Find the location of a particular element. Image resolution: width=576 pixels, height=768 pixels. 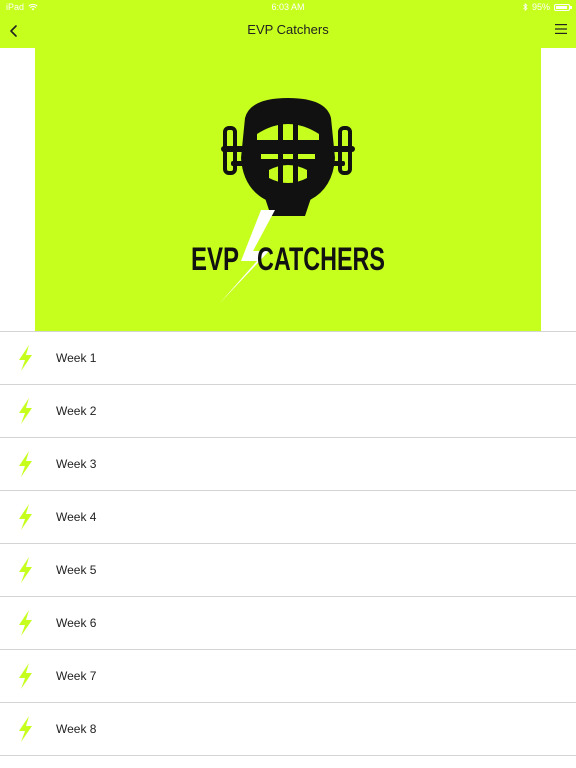

list-item-week: Week 5 is located at coordinates (288, 569).